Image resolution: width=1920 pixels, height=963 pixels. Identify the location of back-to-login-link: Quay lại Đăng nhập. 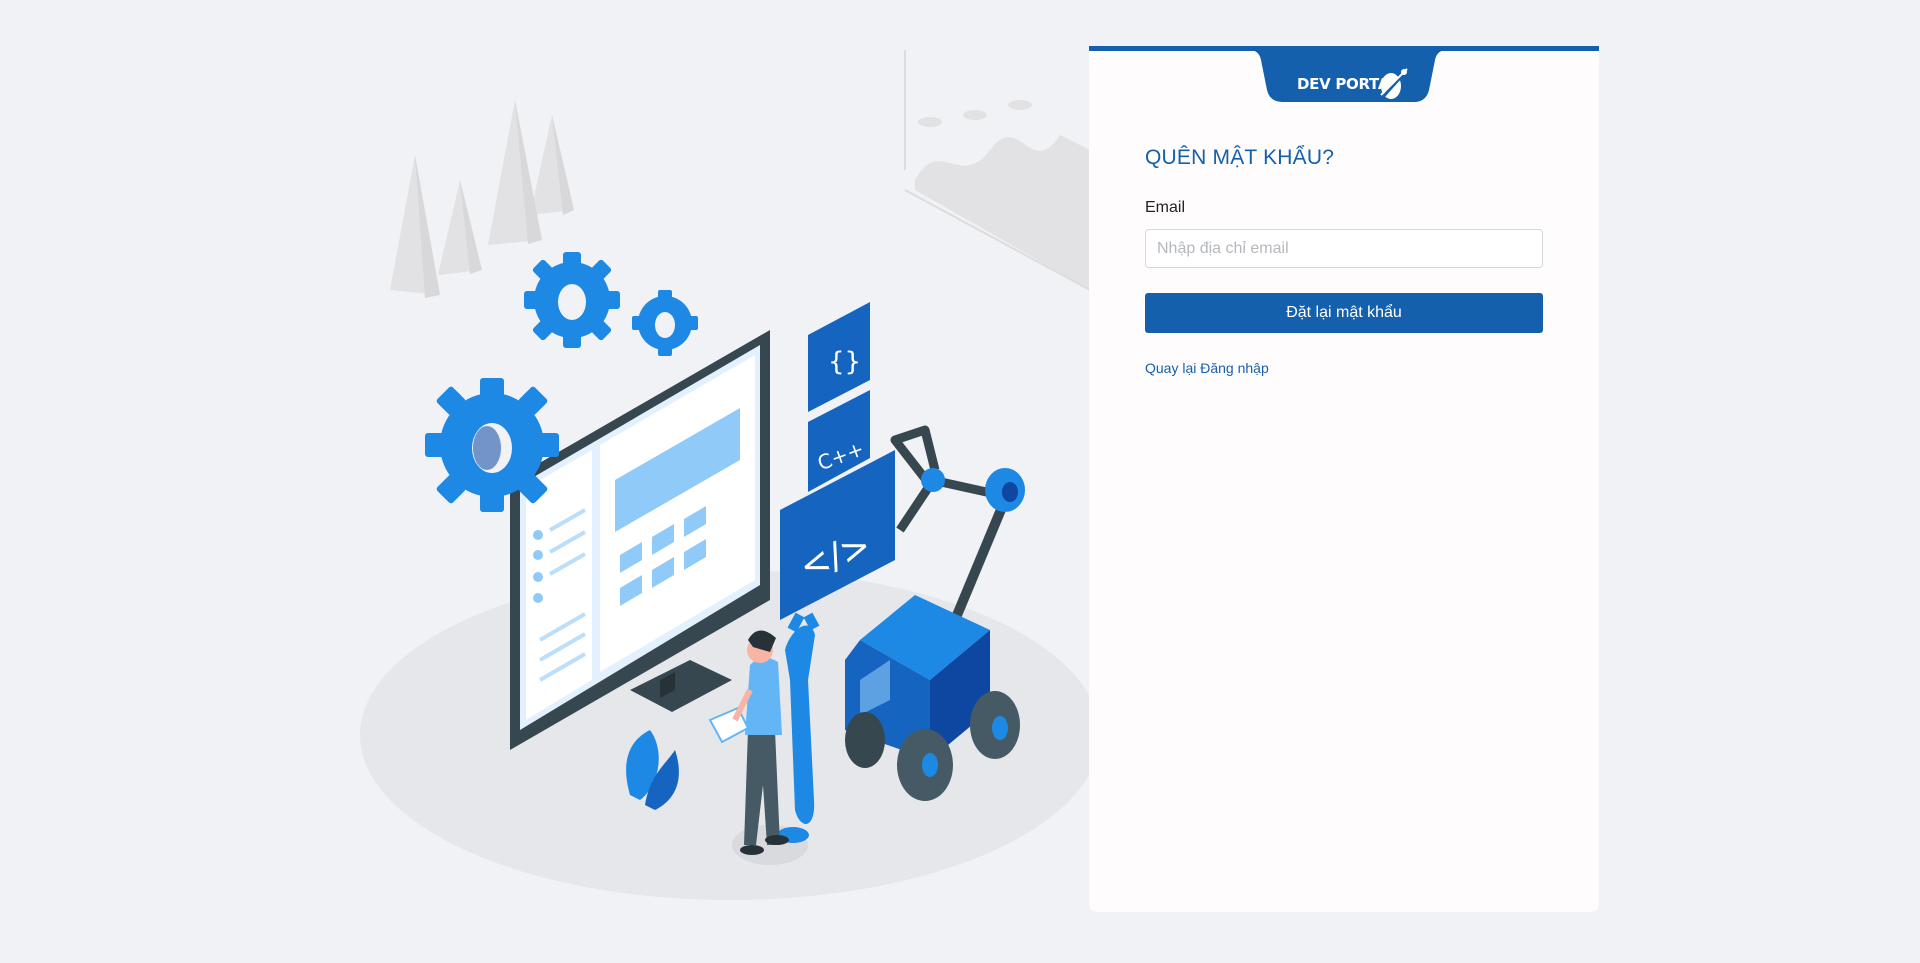
(1207, 368).